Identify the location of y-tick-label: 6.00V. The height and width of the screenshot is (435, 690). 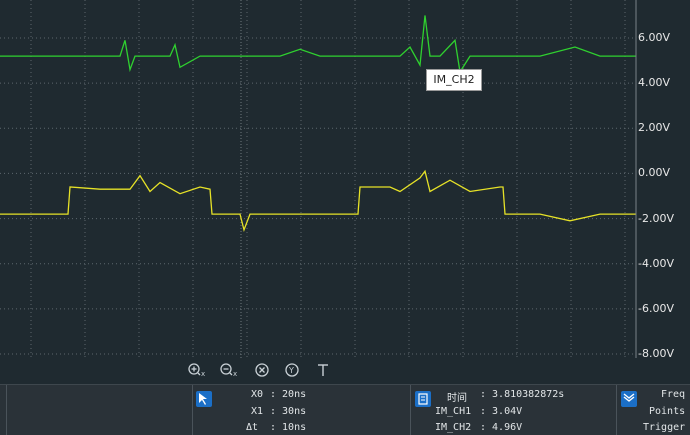
(654, 37).